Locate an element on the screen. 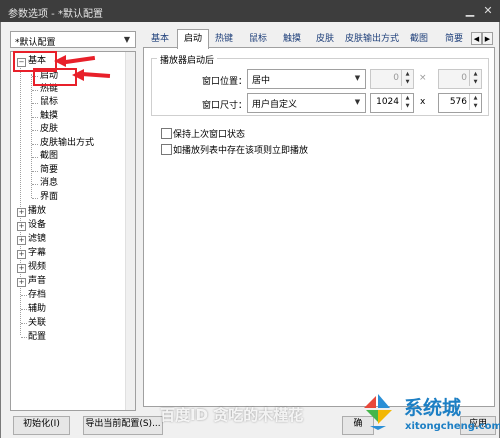 Image resolution: width=500 pixels, height=438 pixels. window-position-y-value: 0 is located at coordinates (464, 78).